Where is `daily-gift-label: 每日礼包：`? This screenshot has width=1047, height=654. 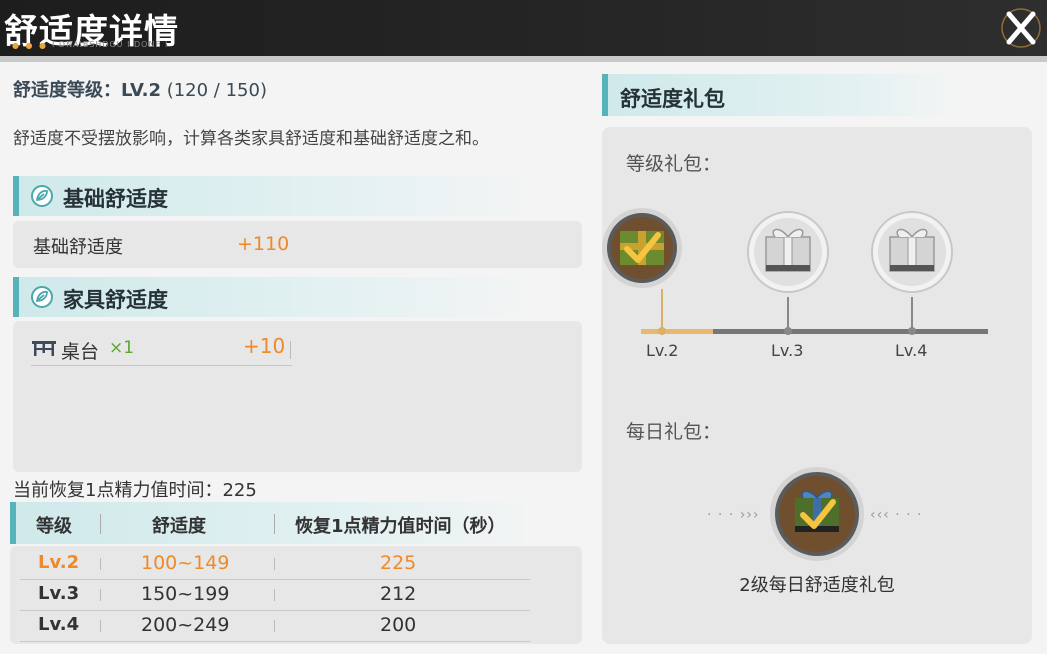
daily-gift-label: 每日礼包： is located at coordinates (674, 432).